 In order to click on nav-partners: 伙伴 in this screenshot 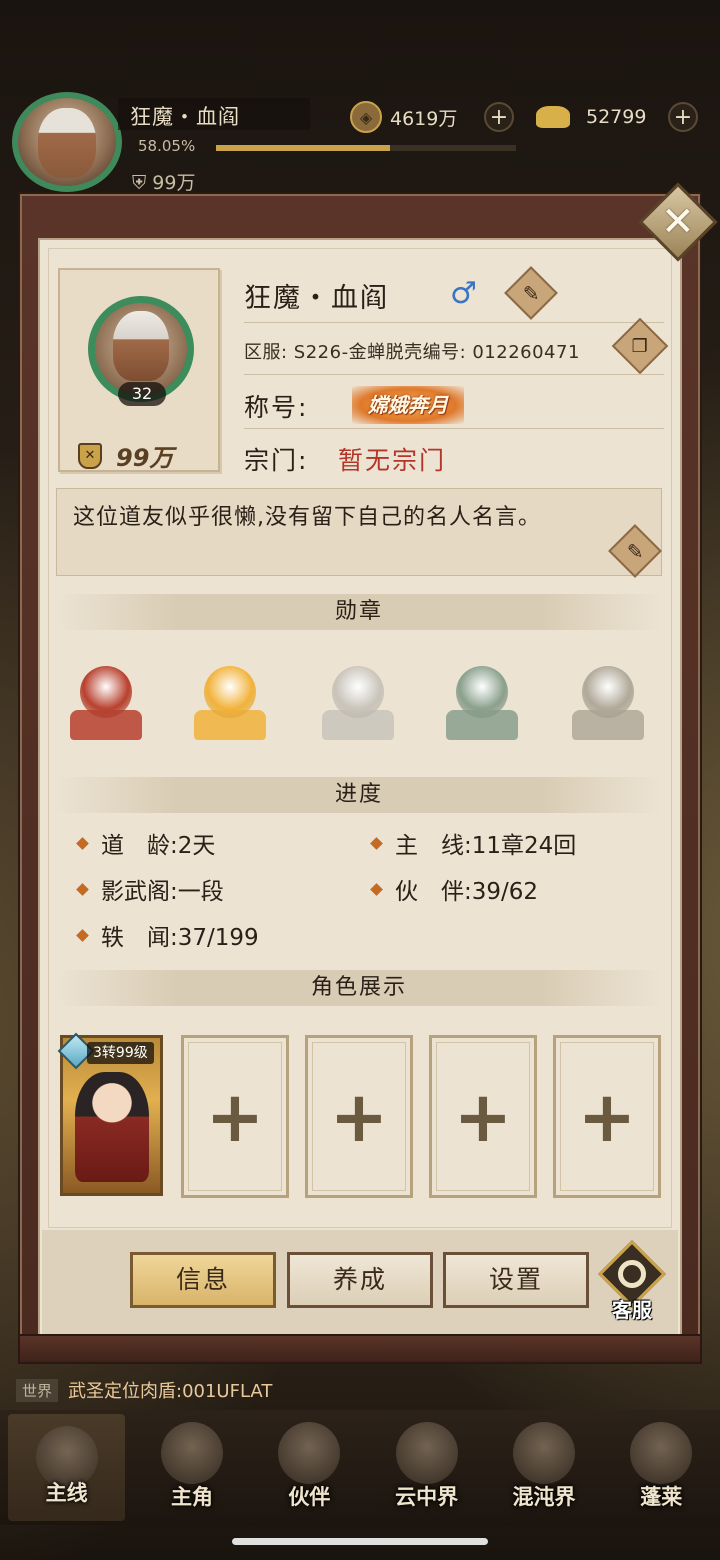, I will do `click(309, 1467)`.